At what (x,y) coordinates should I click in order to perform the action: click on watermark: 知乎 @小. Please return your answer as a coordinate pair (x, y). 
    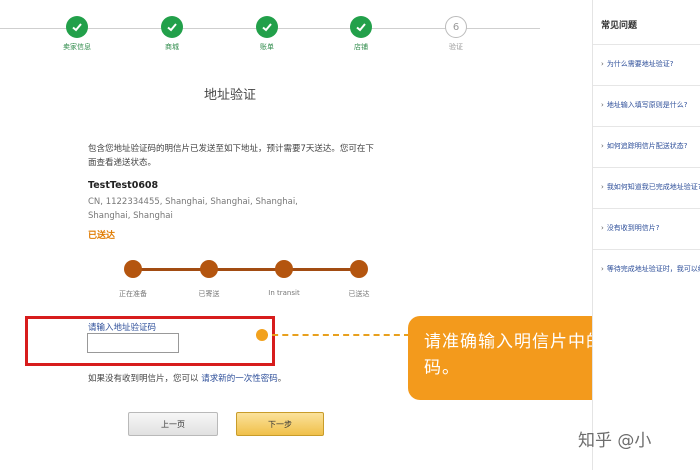
    Looking at the image, I should click on (615, 441).